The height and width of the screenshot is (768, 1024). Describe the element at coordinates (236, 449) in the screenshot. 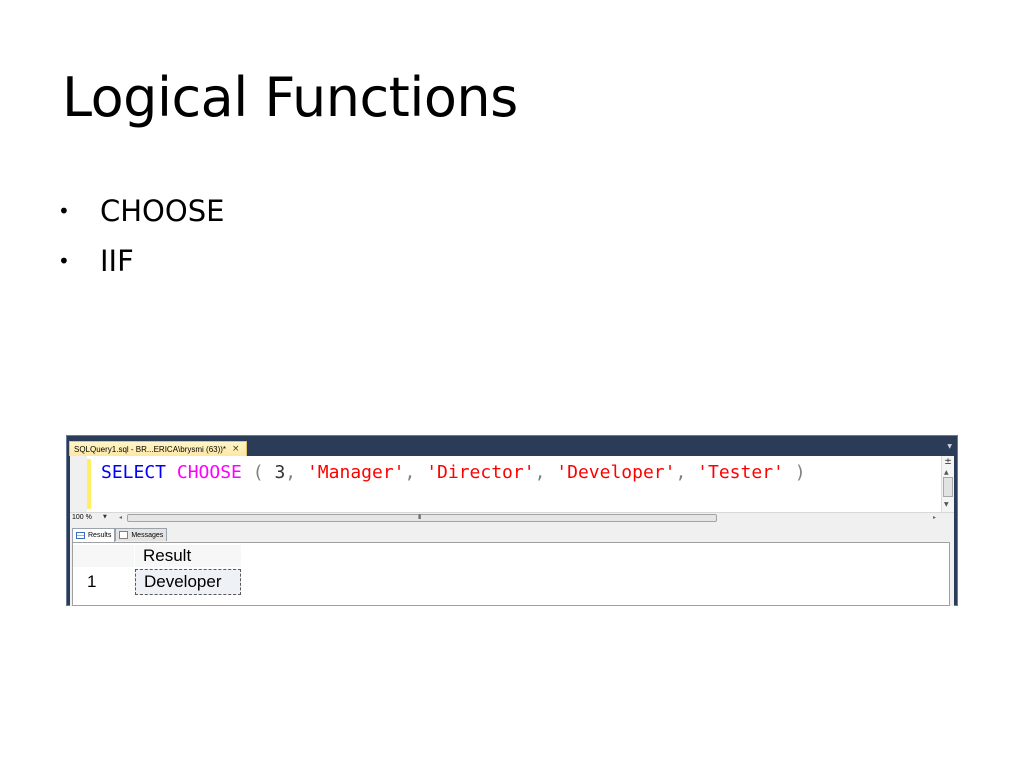

I see `close-icon: ×` at that location.